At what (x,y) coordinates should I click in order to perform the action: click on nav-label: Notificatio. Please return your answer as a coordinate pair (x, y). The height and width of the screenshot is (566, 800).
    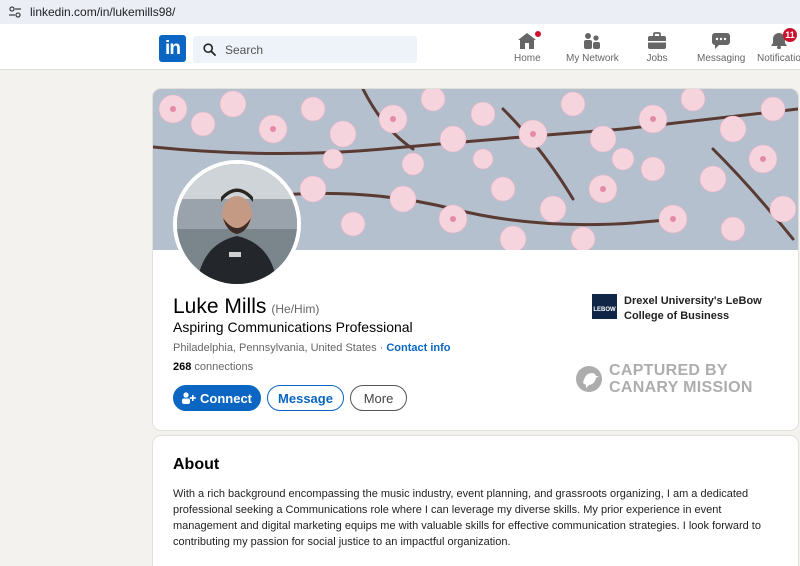
    Looking at the image, I should click on (778, 58).